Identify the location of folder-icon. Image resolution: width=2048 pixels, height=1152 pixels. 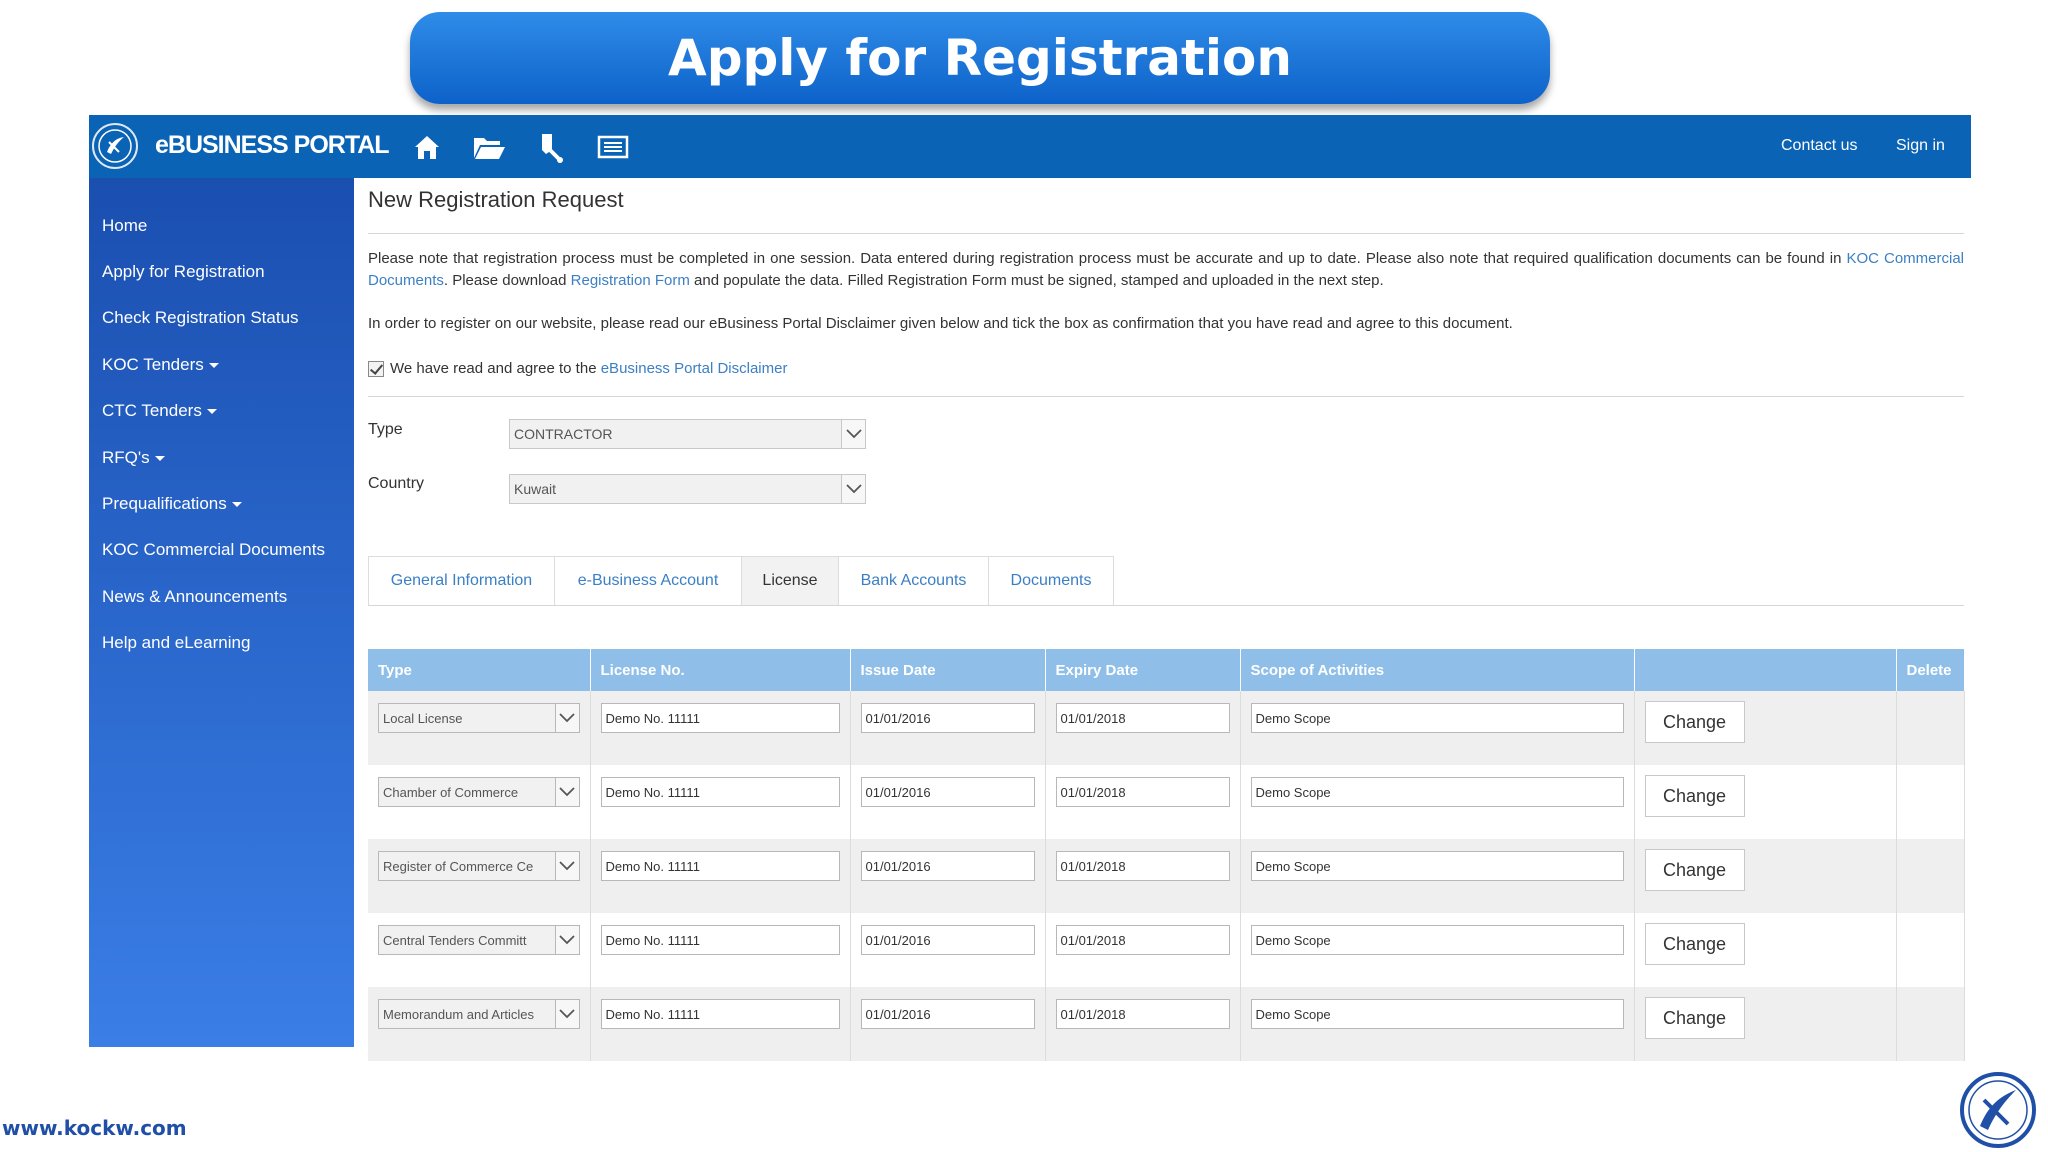
(489, 147).